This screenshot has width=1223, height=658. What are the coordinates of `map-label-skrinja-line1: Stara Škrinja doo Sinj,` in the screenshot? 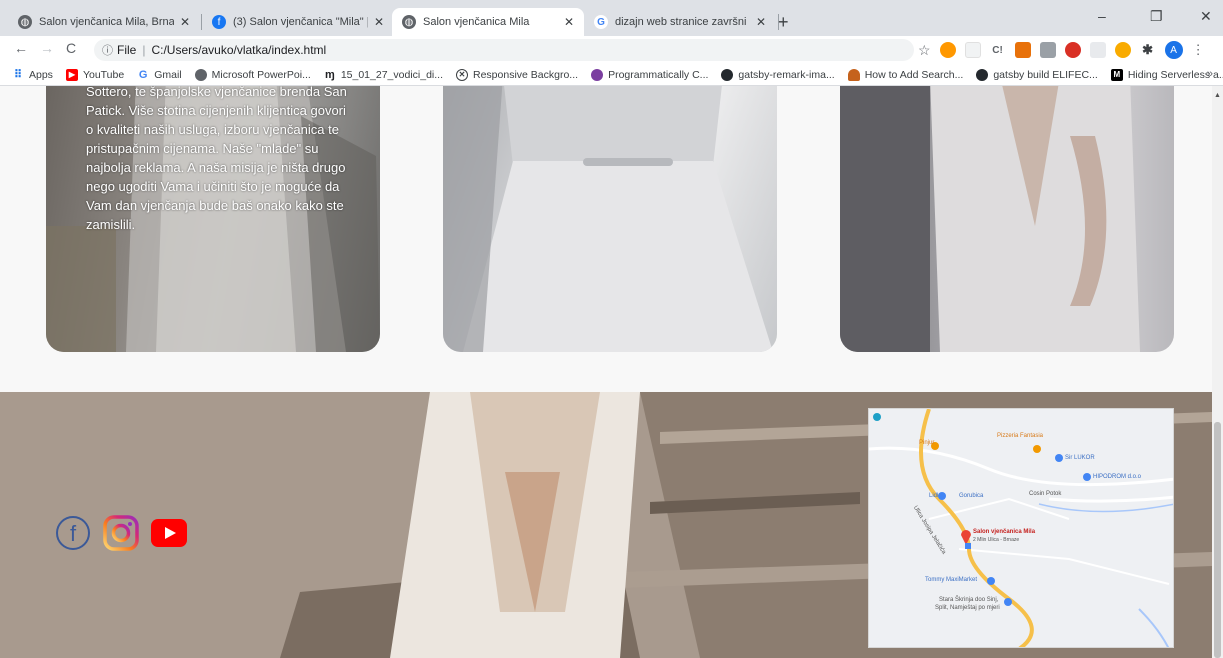 It's located at (969, 600).